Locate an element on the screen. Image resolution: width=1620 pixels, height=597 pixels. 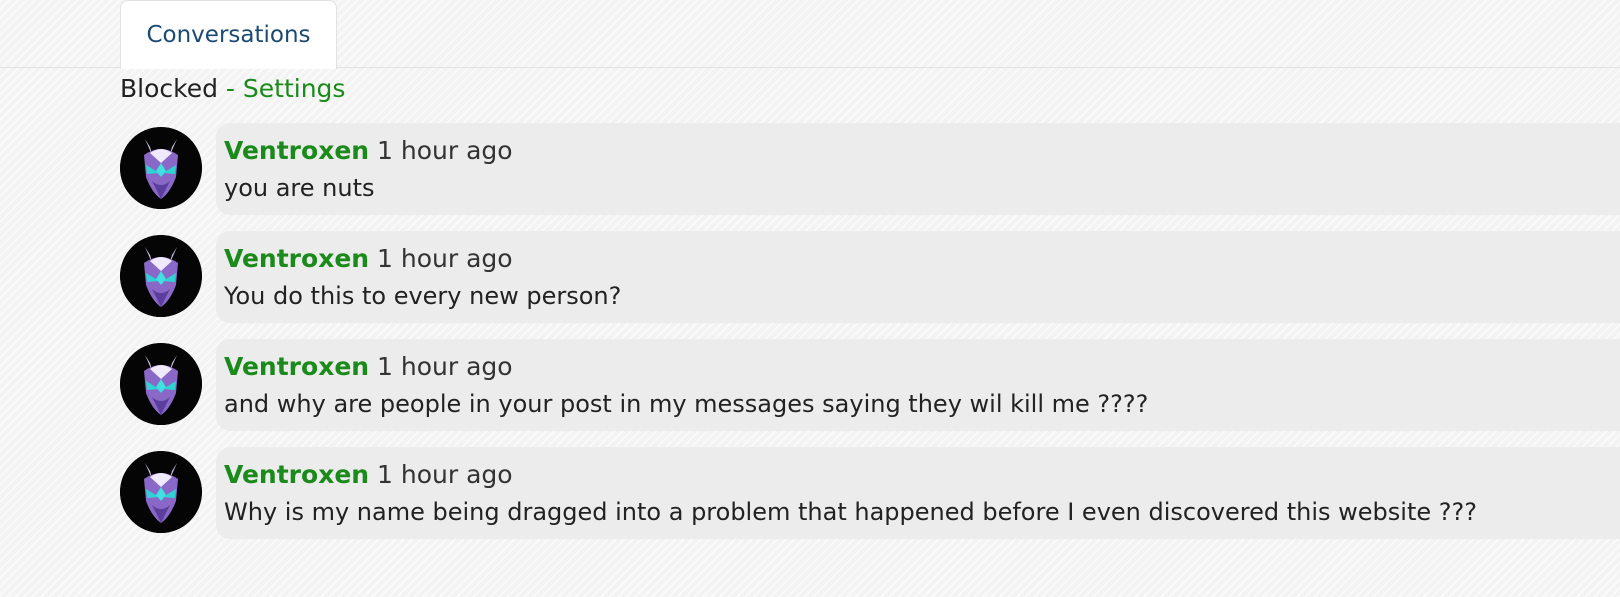
message-text: You do this to every new person? is located at coordinates (423, 296).